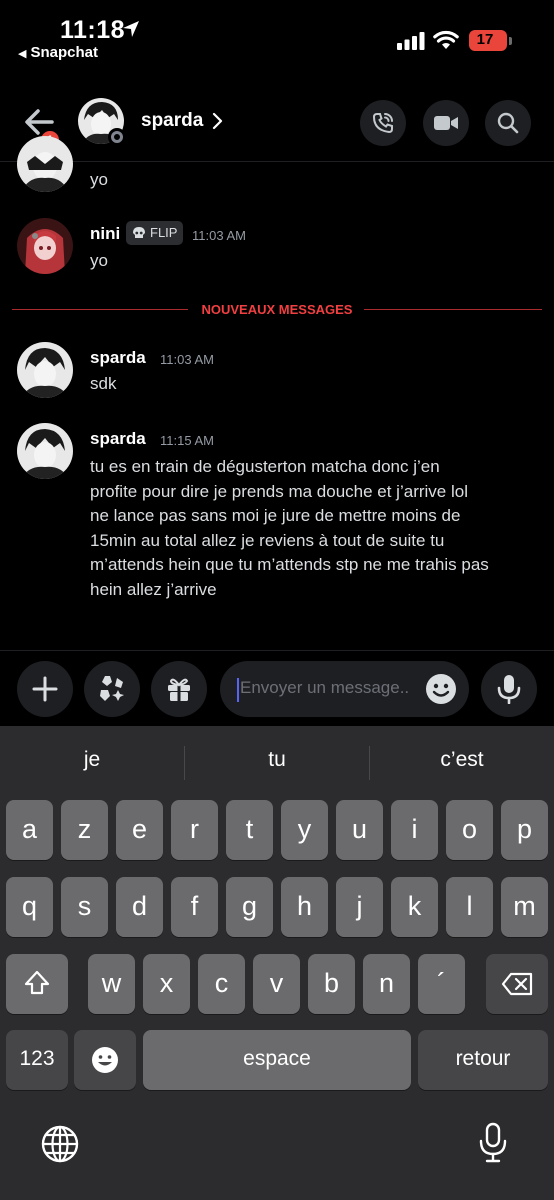  Describe the element at coordinates (462, 760) in the screenshot. I see `suggestion-3: c’est` at that location.